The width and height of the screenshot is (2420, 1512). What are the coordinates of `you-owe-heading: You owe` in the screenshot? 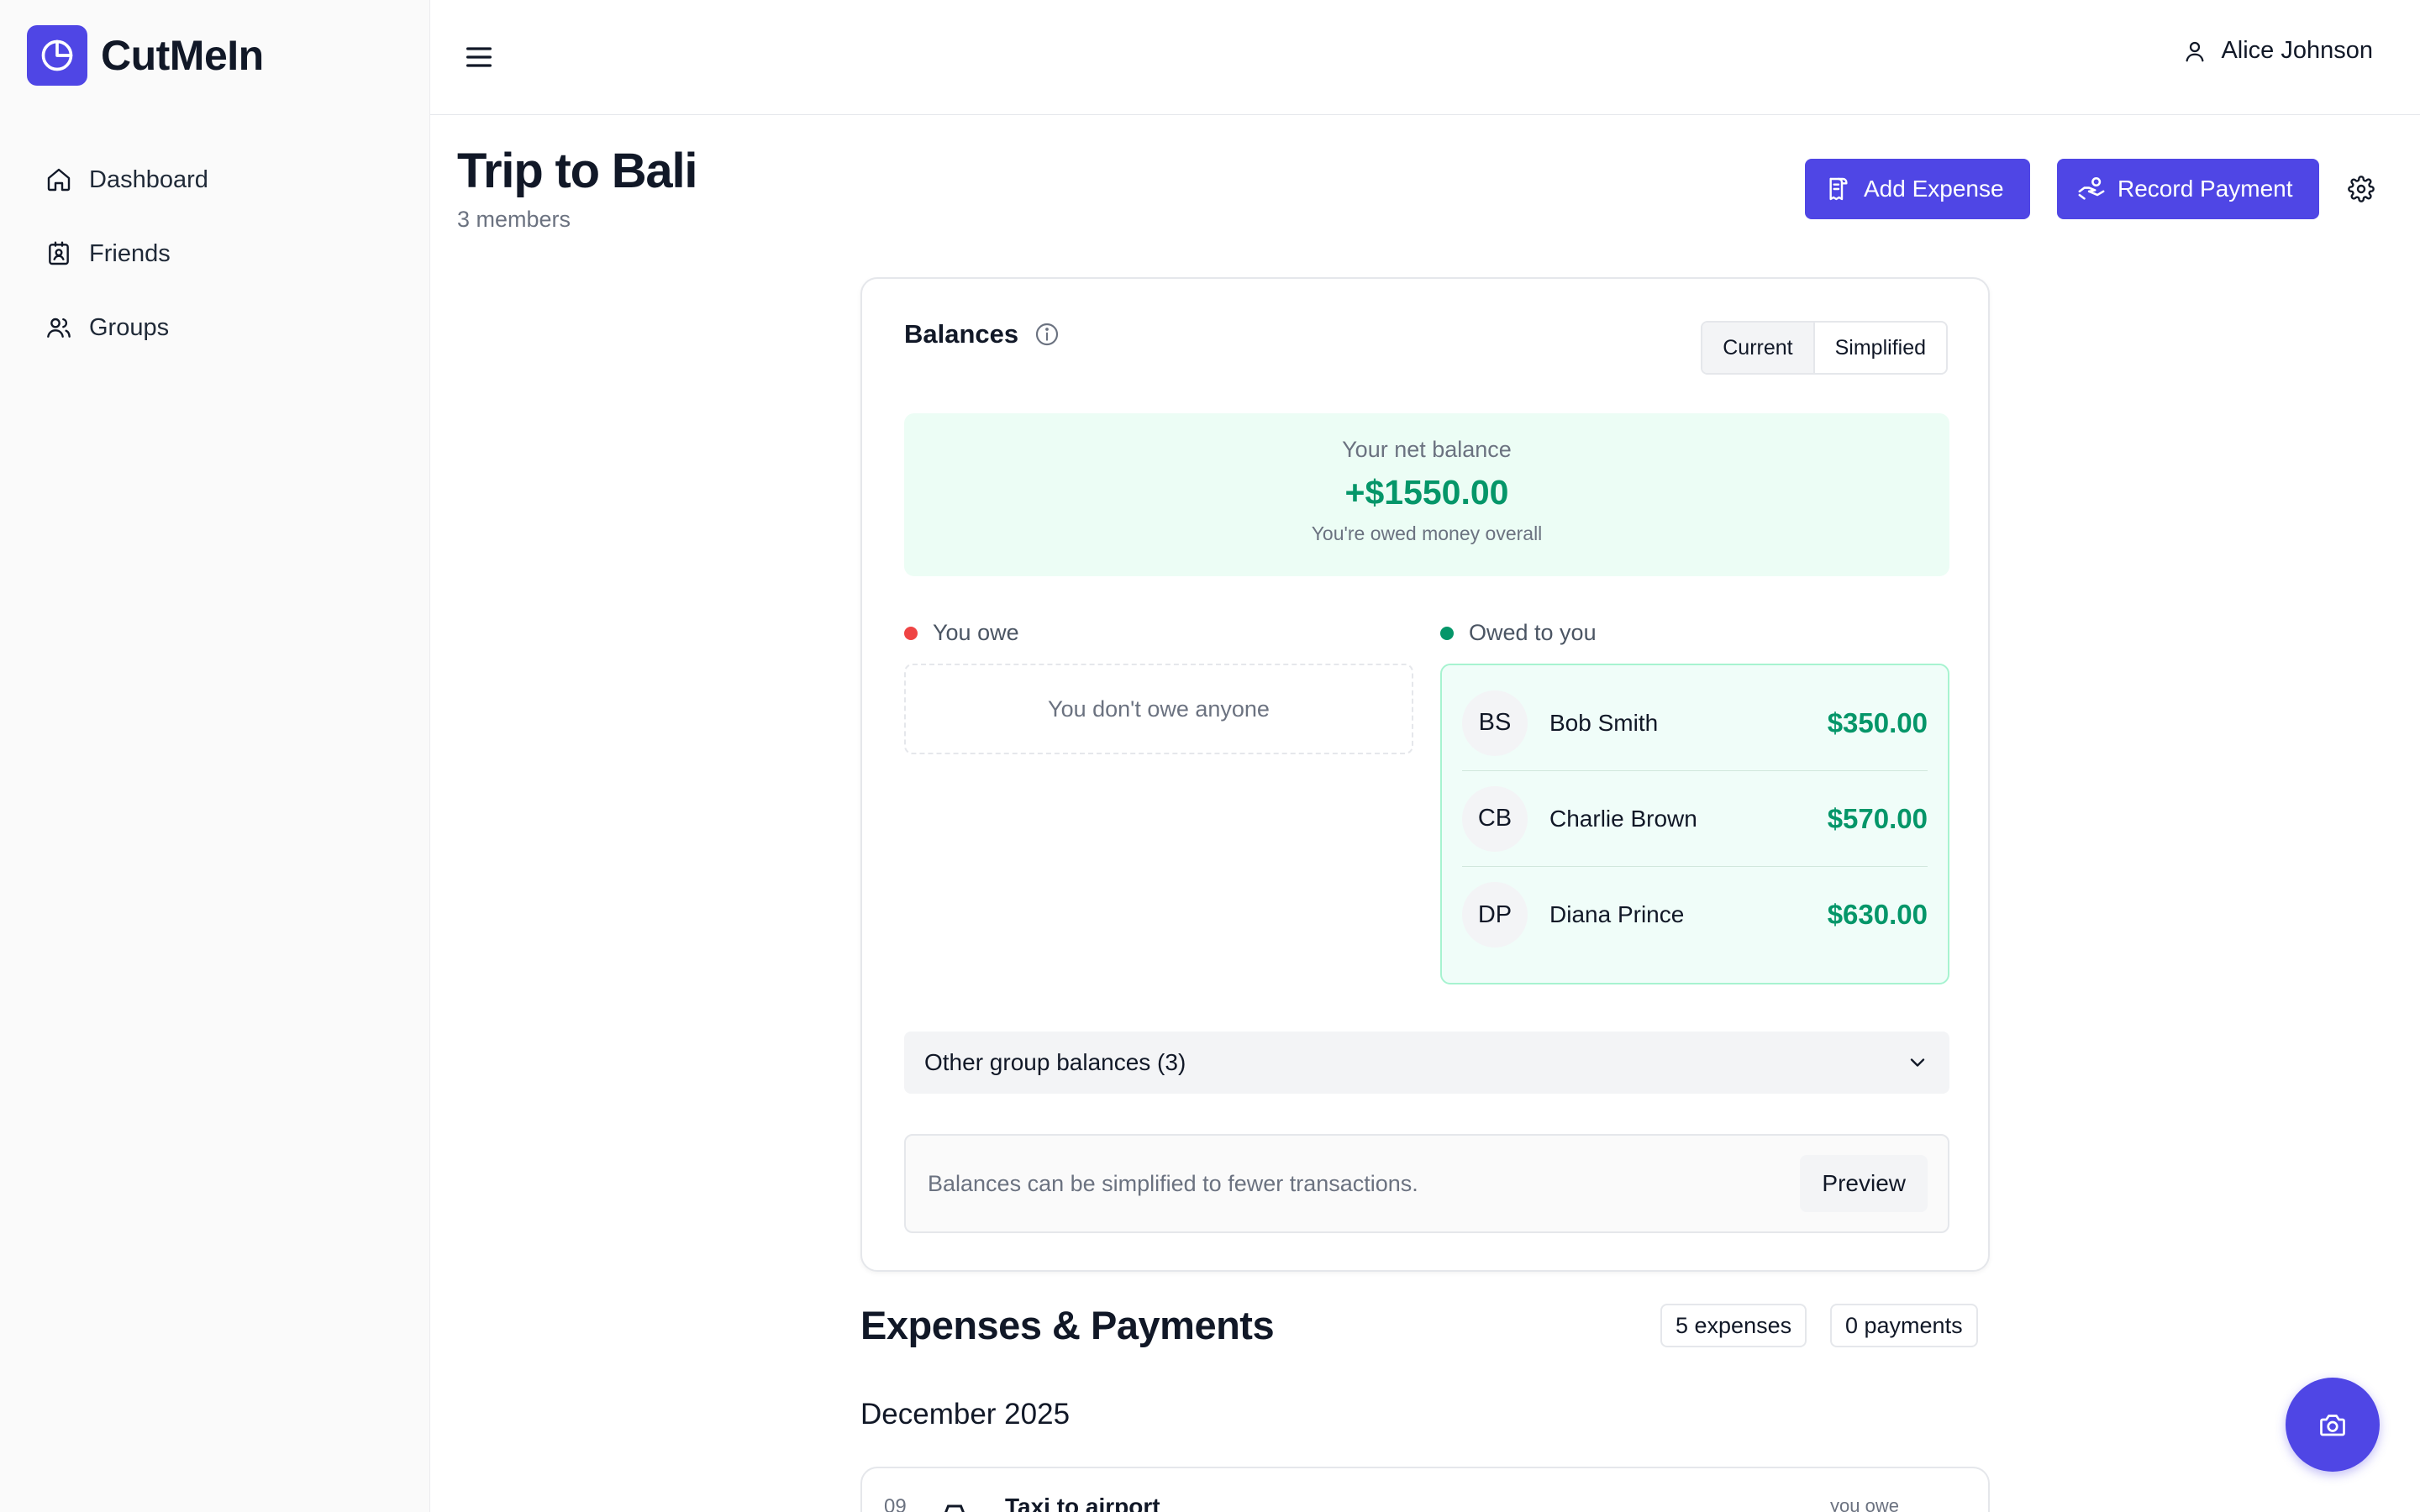 It's located at (961, 633).